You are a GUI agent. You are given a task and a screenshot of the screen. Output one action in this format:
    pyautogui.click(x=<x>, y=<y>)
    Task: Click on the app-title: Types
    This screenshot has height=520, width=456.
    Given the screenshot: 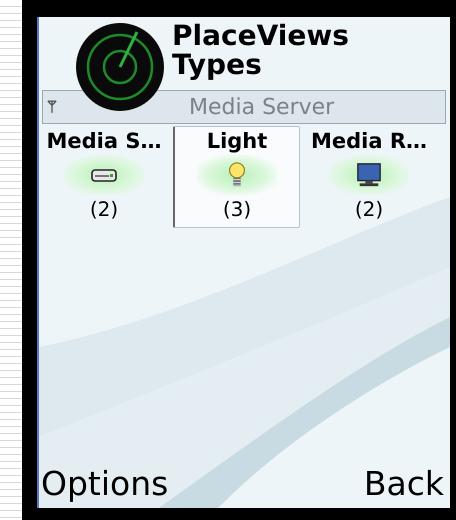 What is the action you would take?
    pyautogui.click(x=217, y=64)
    